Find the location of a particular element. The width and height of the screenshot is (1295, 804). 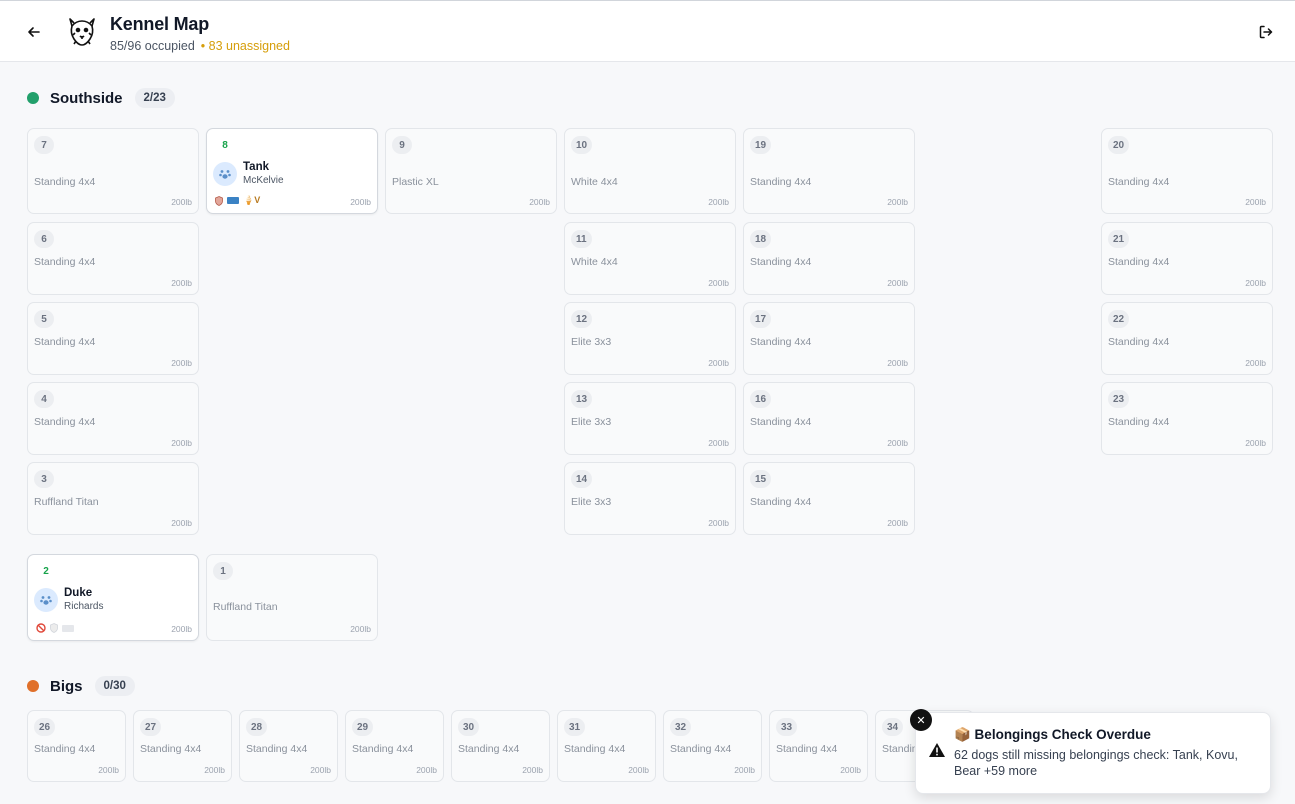

kennel-number: 30 is located at coordinates (469, 727).